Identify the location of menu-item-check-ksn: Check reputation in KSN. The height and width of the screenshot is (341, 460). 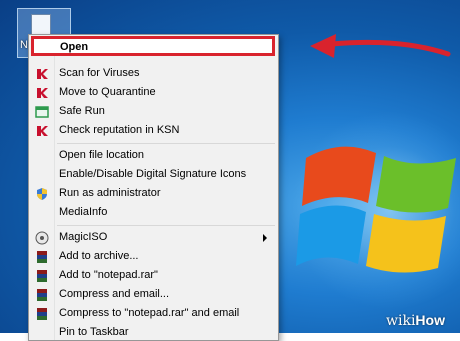
(153, 130).